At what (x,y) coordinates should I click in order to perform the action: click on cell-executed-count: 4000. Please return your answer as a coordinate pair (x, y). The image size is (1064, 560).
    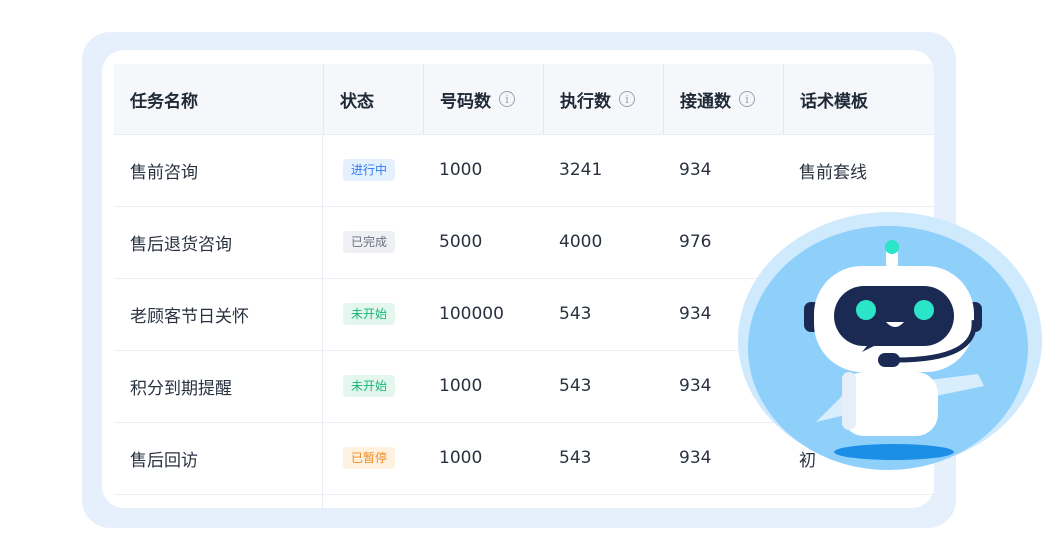
    Looking at the image, I should click on (581, 242).